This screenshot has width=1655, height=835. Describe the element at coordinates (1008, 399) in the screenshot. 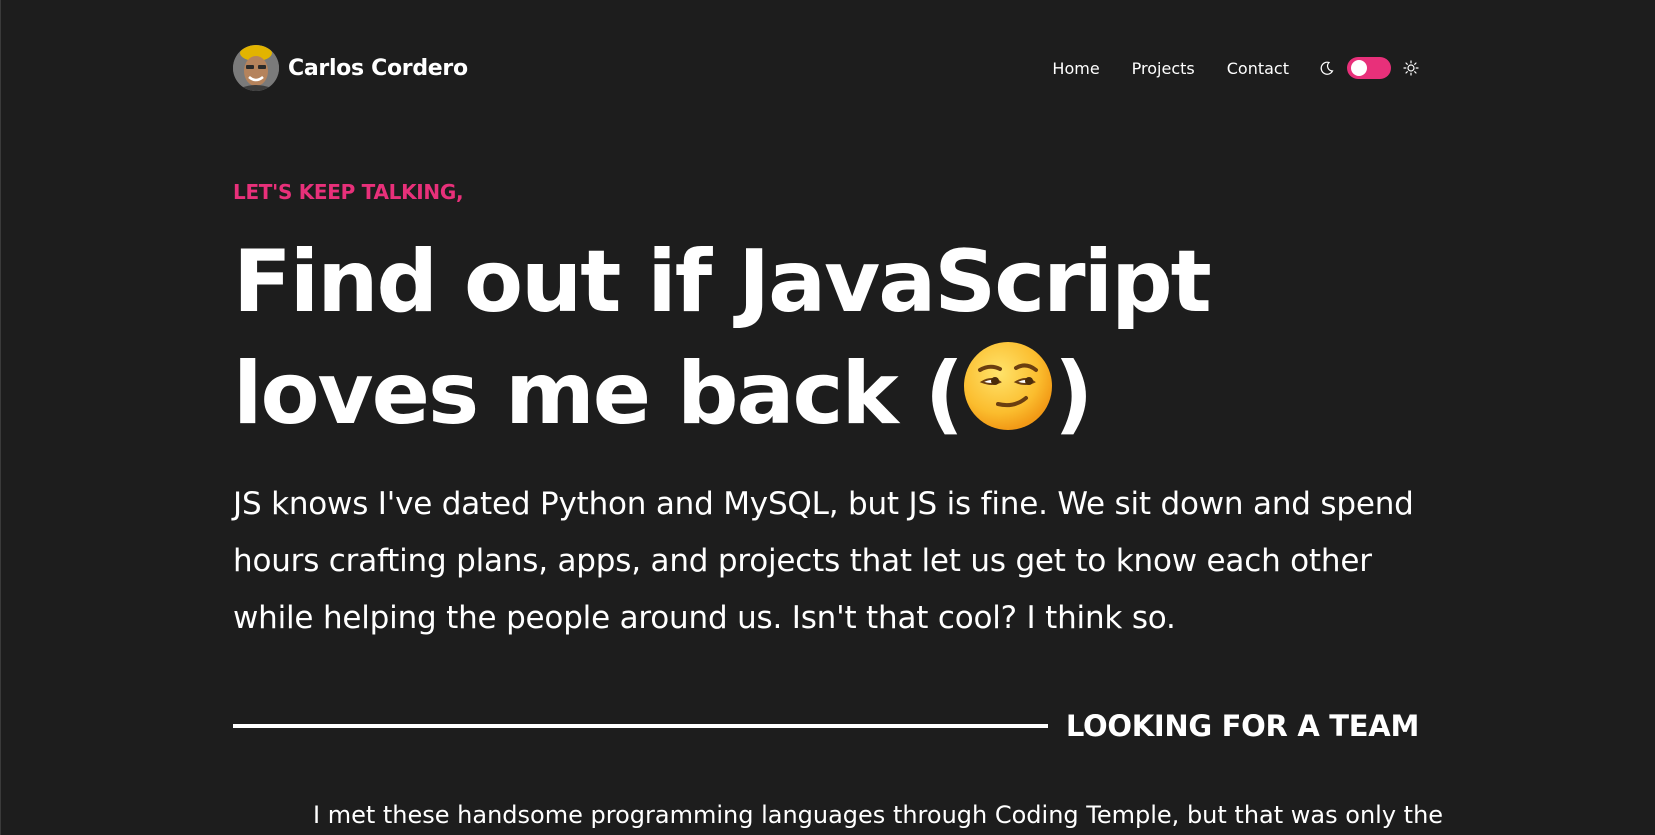

I see `smirking-face-icon` at that location.